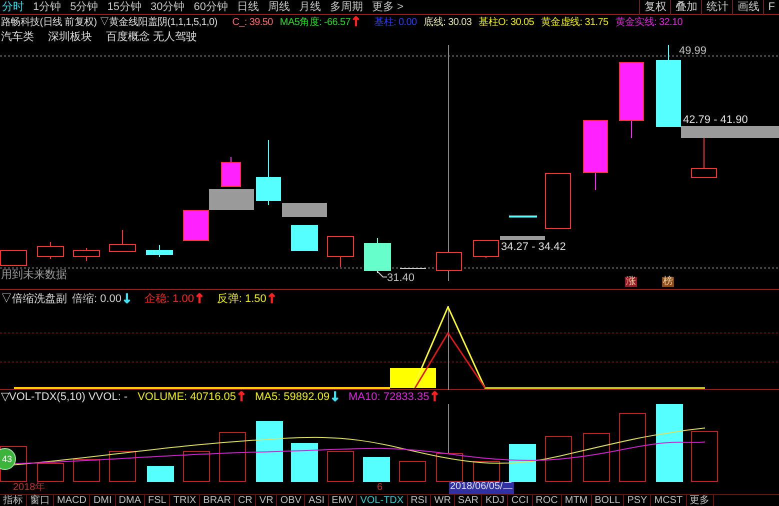 This screenshot has width=779, height=506. I want to click on indicator-value: MA5: 59892.09, so click(292, 397).